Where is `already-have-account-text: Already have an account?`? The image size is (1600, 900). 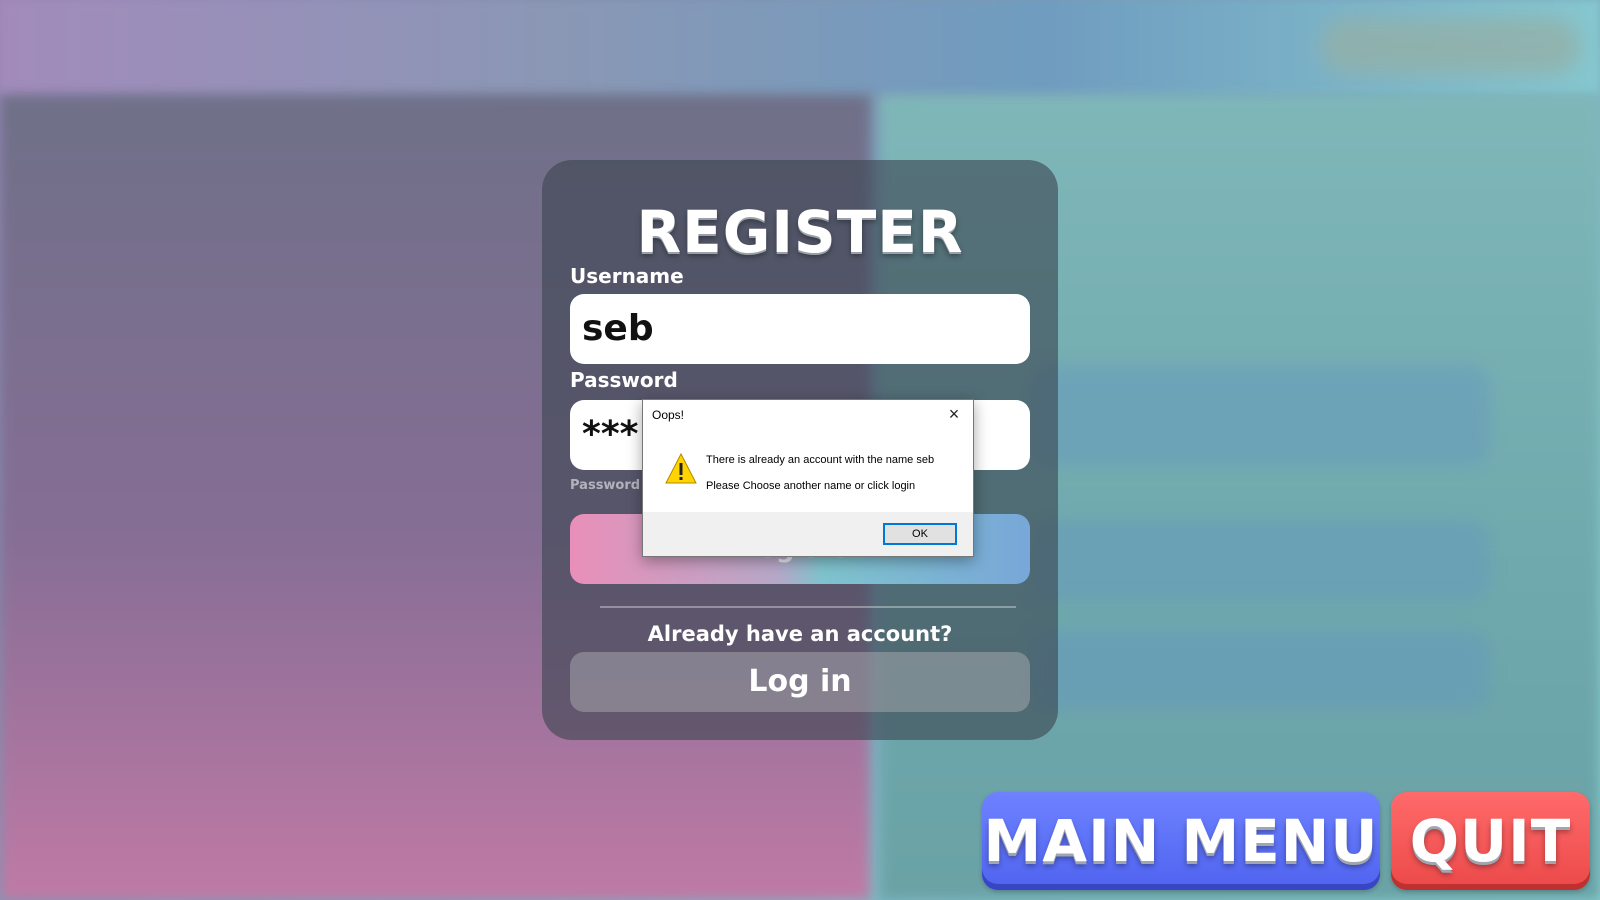
already-have-account-text: Already have an account? is located at coordinates (800, 634).